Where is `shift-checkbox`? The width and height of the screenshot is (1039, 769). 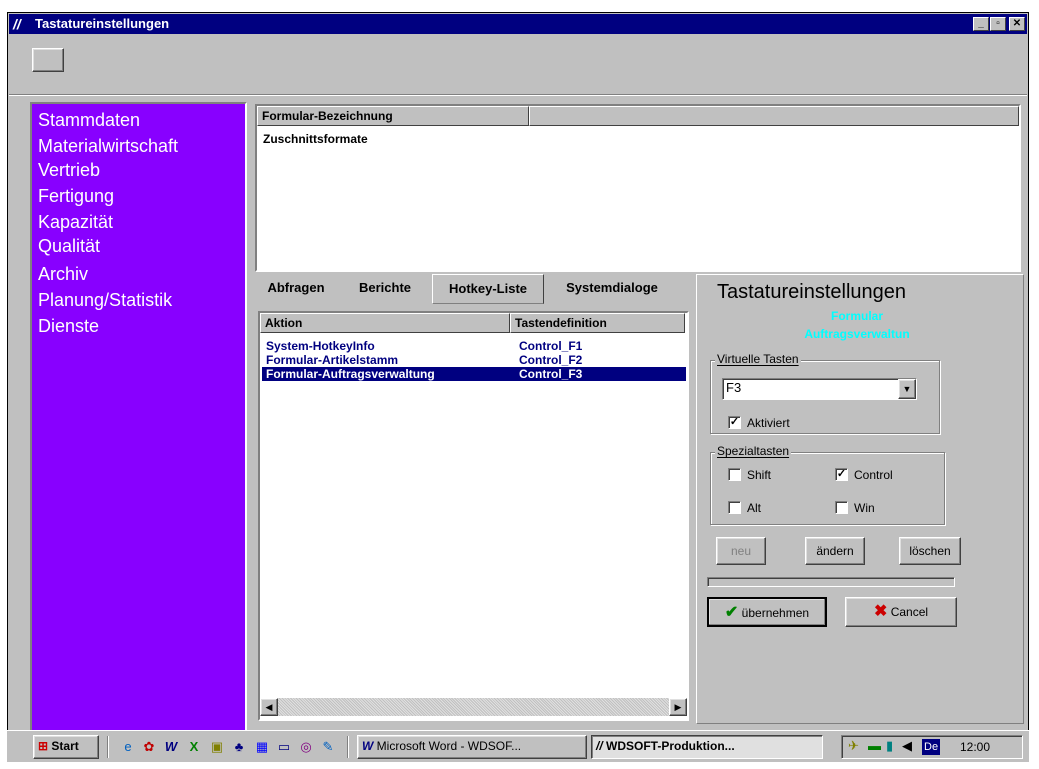
shift-checkbox is located at coordinates (734, 474).